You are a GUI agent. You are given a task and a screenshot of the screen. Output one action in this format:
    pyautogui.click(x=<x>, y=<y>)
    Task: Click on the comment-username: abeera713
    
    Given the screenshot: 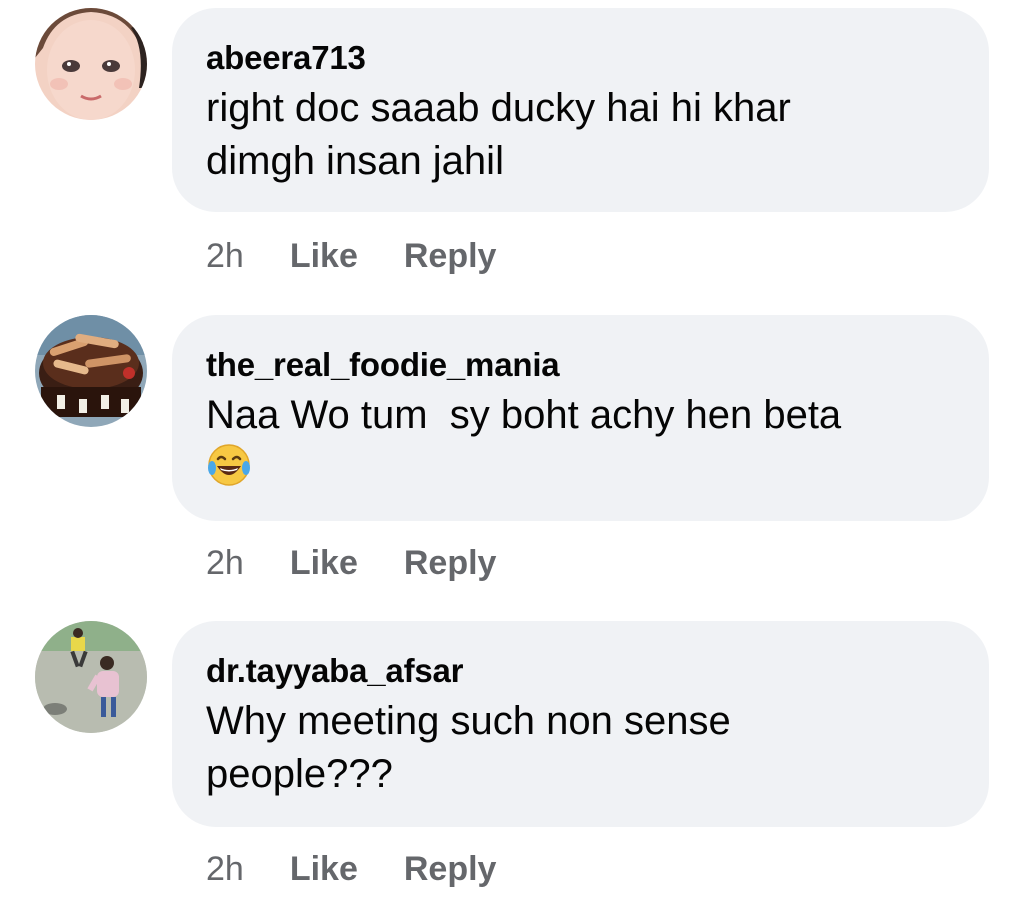 What is the action you would take?
    pyautogui.click(x=582, y=58)
    